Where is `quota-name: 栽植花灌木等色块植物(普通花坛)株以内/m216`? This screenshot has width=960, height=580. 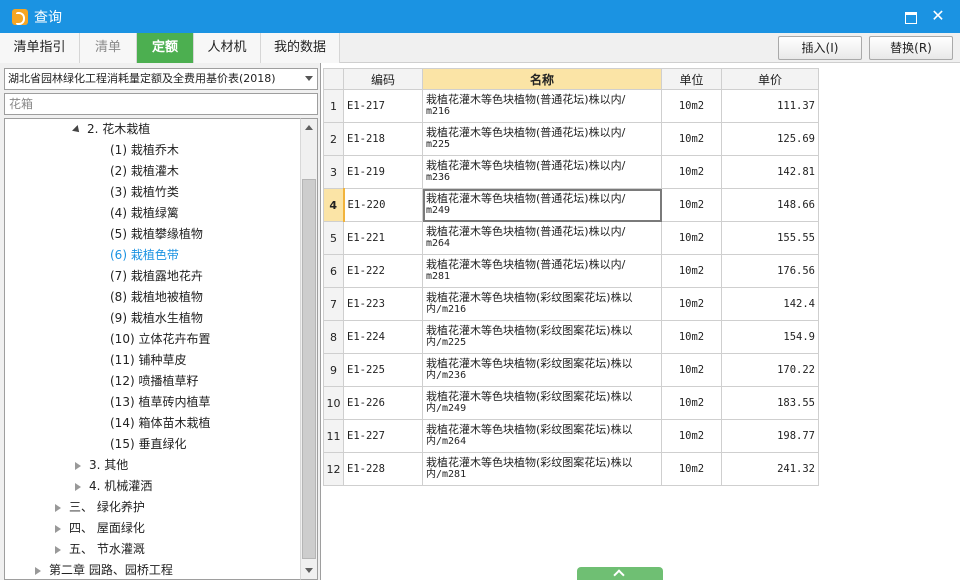
quota-name: 栽植花灌木等色块植物(普通花坛)株以内/m216 is located at coordinates (542, 106).